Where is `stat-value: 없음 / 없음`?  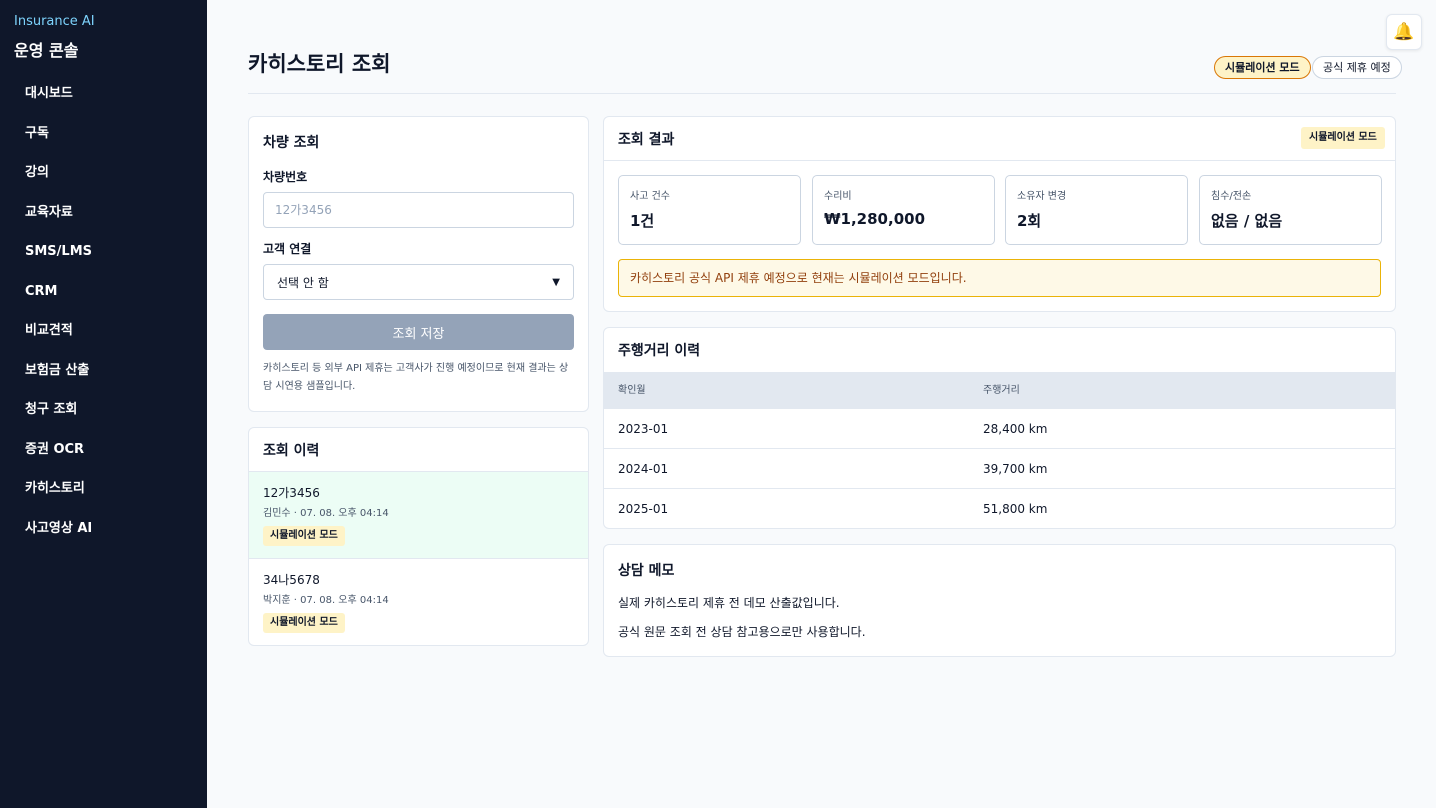
stat-value: 없음 / 없음 is located at coordinates (1247, 221).